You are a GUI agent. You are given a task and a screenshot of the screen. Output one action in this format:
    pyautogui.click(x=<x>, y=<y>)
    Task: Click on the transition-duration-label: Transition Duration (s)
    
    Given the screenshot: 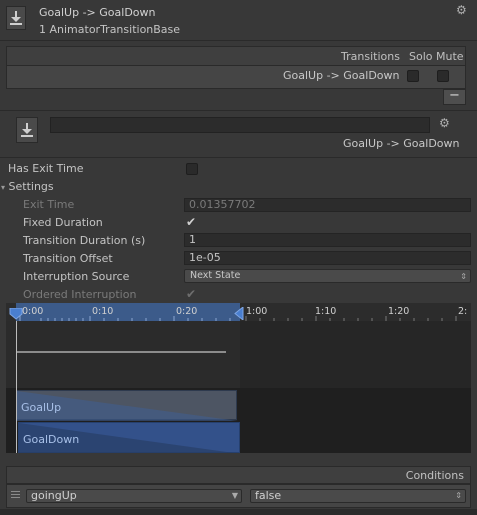 What is the action you would take?
    pyautogui.click(x=84, y=240)
    